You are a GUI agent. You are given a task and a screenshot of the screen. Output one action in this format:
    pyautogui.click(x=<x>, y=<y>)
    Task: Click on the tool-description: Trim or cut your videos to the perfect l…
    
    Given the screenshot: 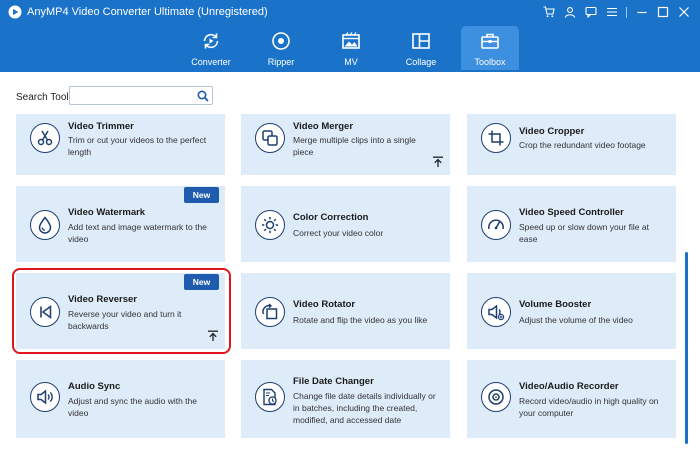 What is the action you would take?
    pyautogui.click(x=137, y=146)
    